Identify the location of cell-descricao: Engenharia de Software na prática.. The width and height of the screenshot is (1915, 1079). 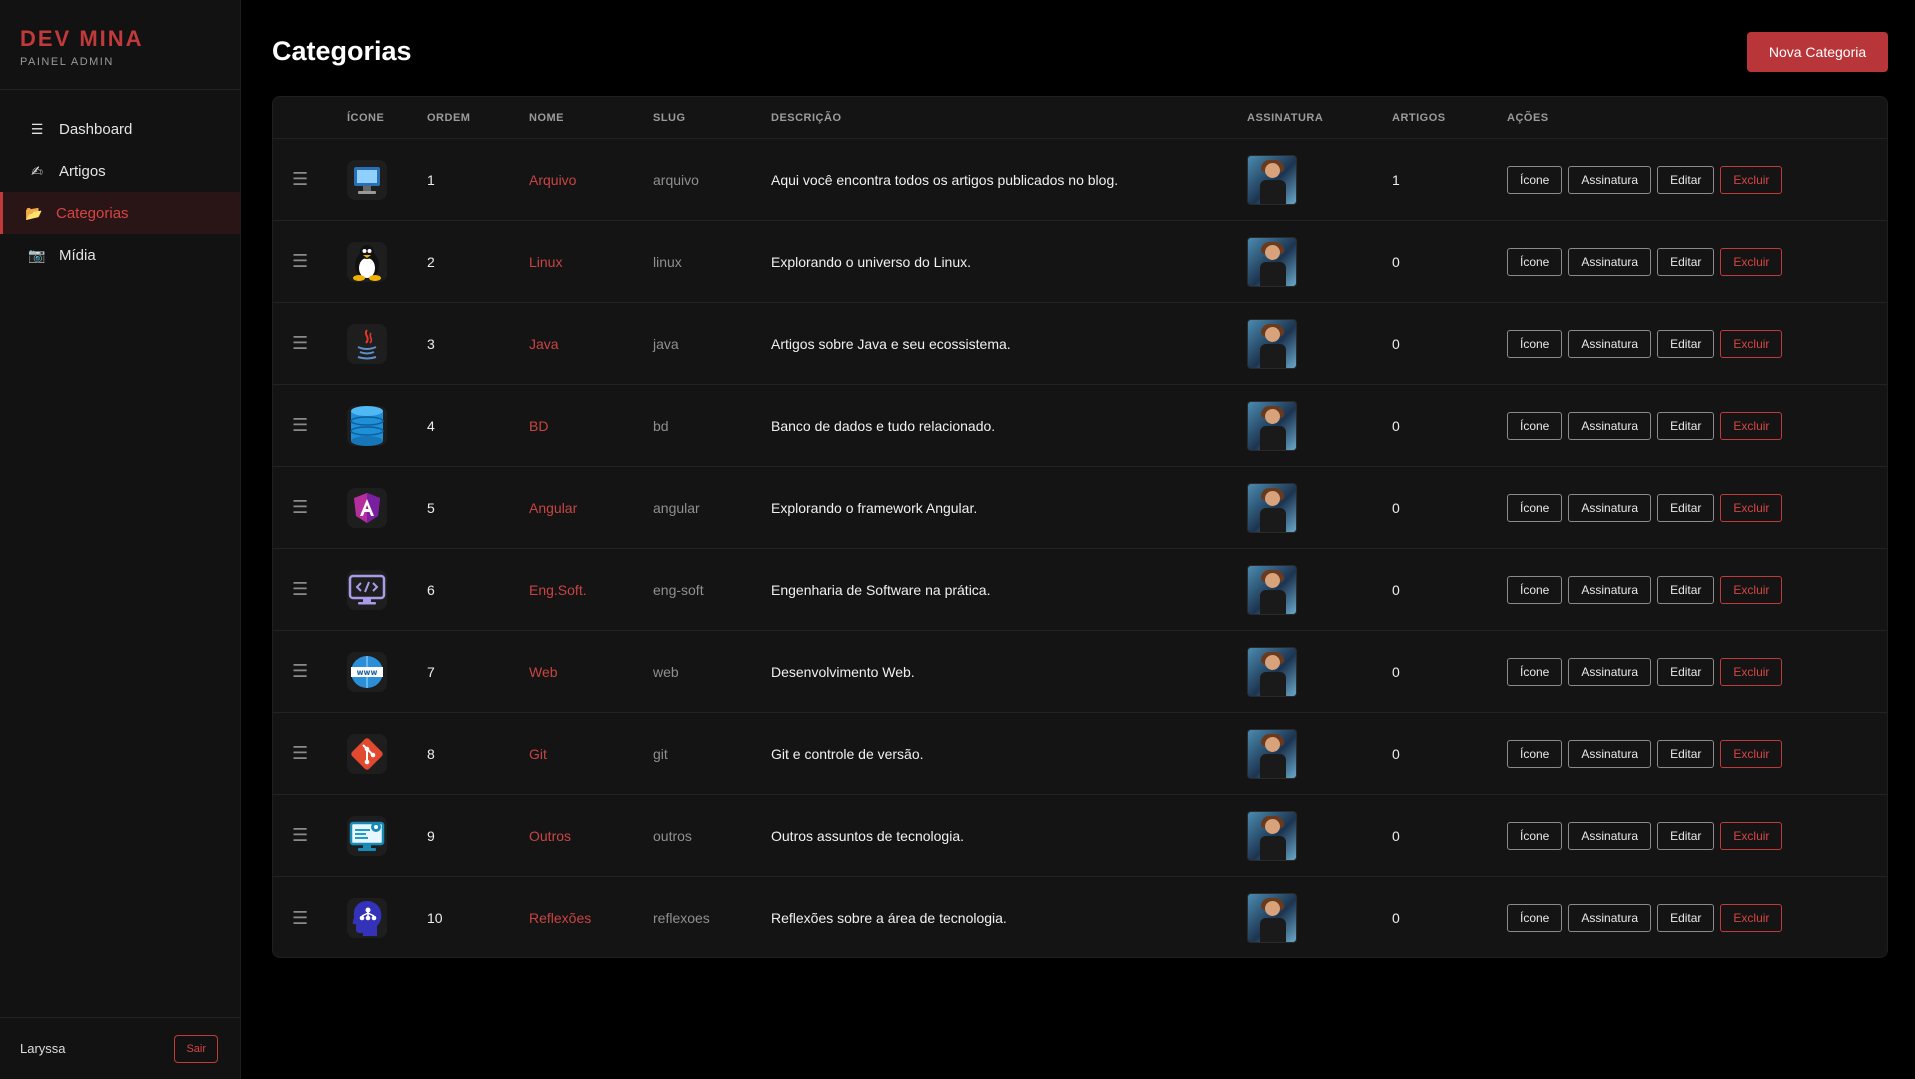
(881, 589).